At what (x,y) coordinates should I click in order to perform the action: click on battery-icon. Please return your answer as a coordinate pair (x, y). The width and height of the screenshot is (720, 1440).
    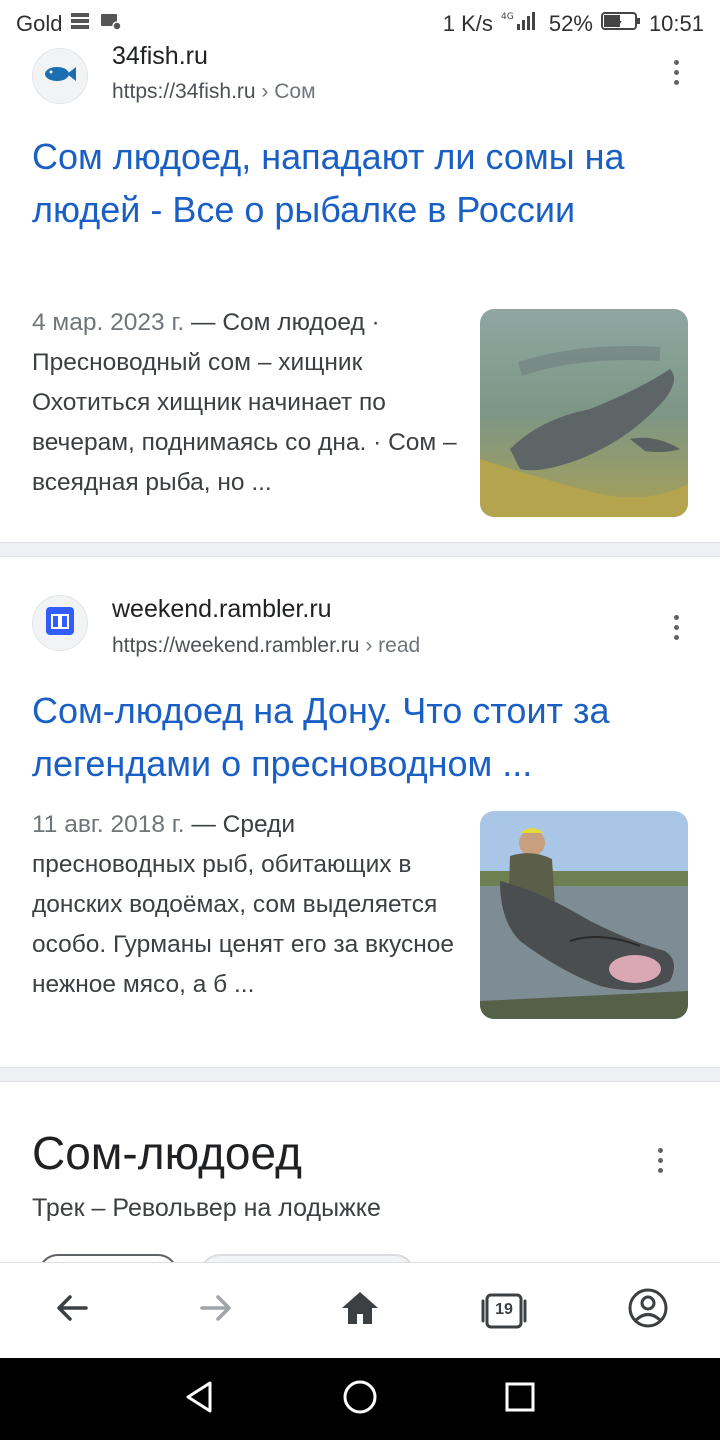
    Looking at the image, I should click on (620, 24).